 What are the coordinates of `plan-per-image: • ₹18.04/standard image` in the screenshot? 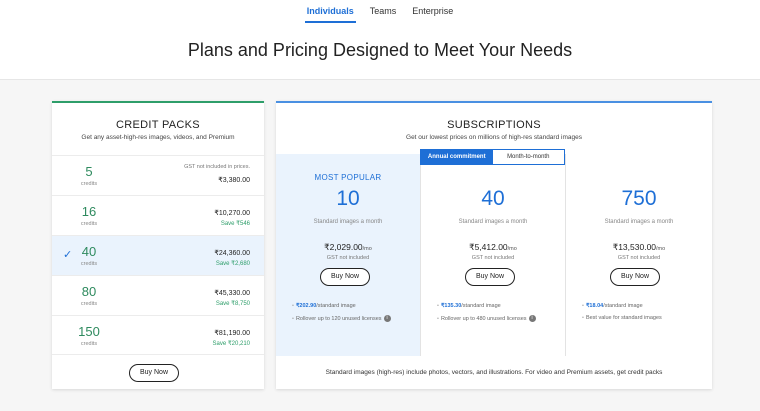 It's located at (612, 306).